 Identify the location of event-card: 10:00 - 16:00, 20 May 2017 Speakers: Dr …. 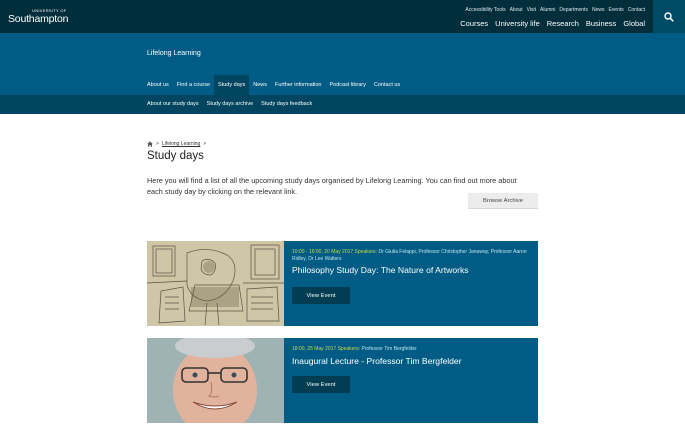
(342, 283).